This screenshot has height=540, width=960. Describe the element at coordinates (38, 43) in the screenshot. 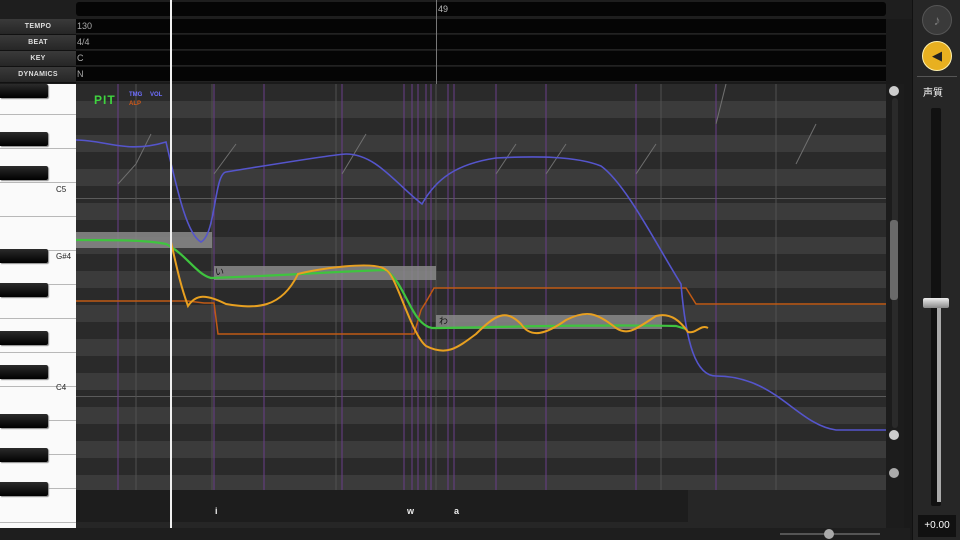

I see `param-beat-label: BEAT` at that location.